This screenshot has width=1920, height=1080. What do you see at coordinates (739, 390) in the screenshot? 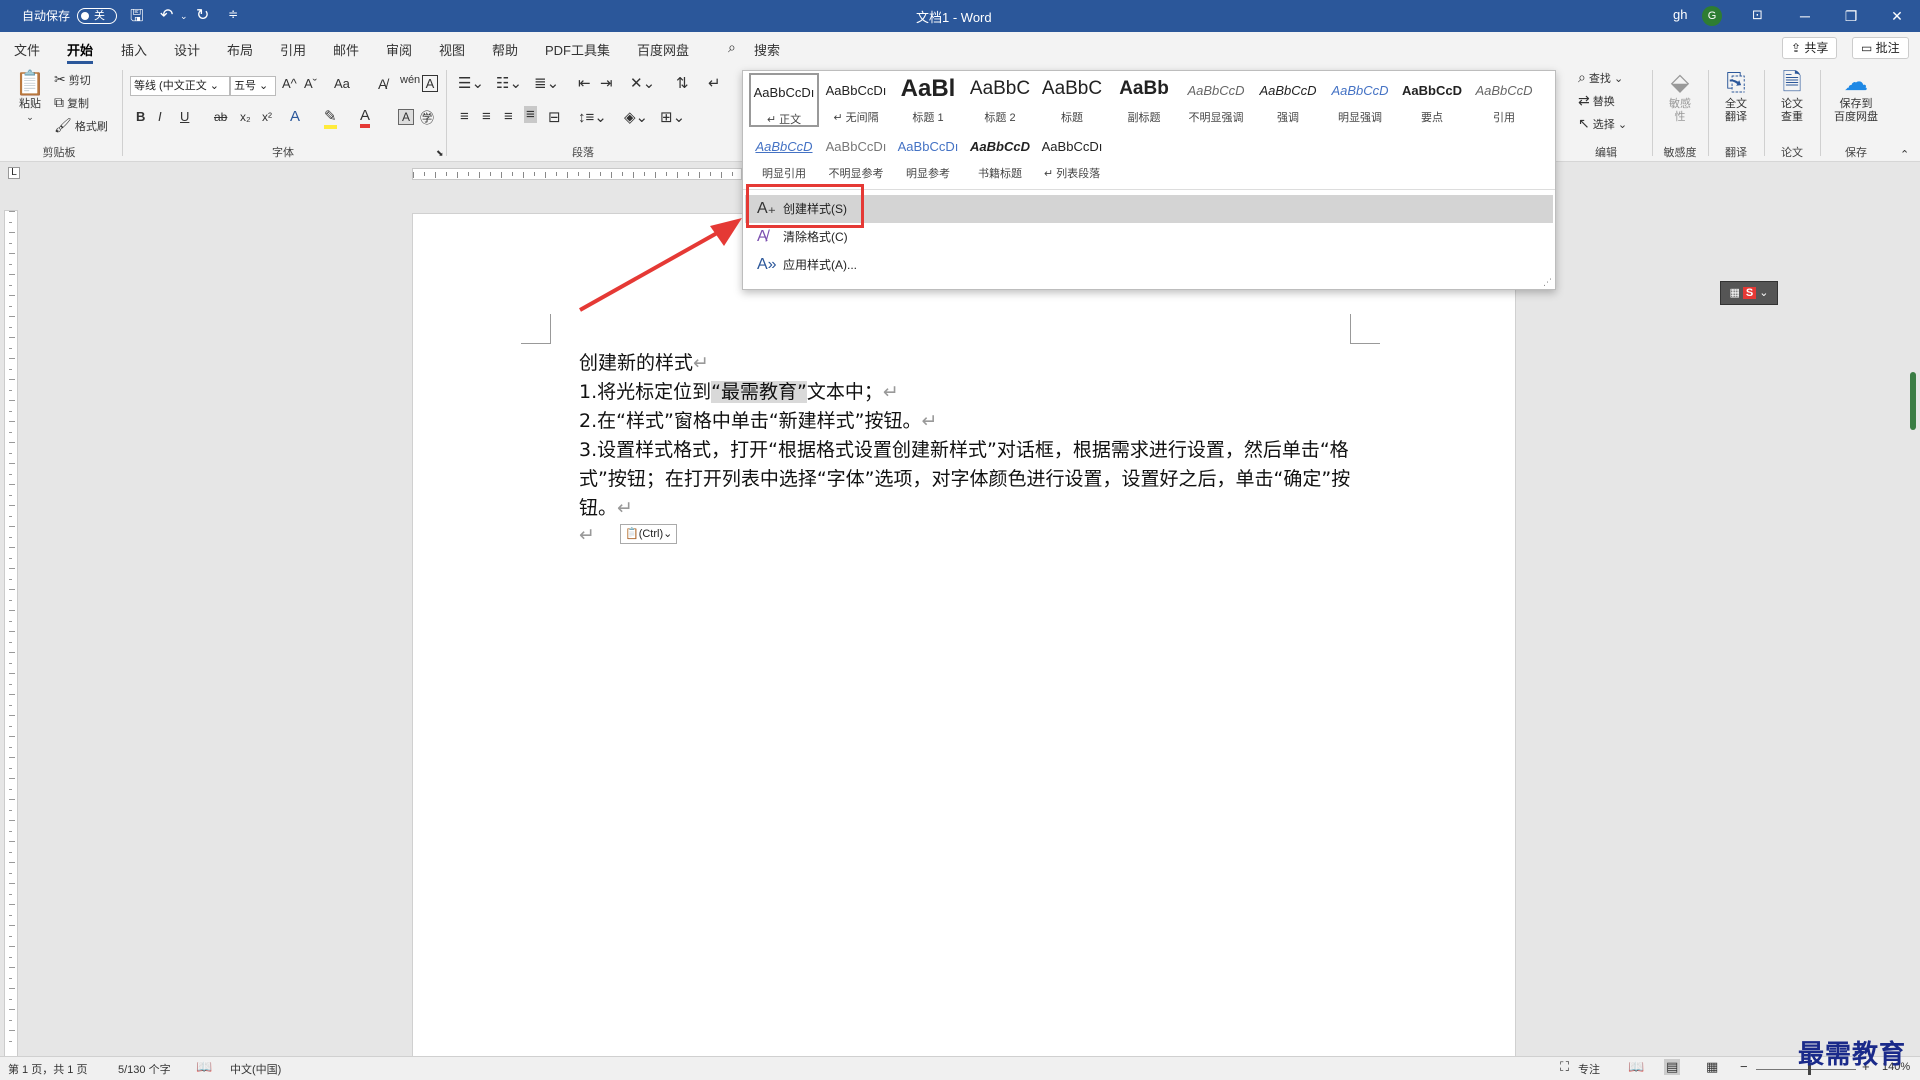
I see `document-paragraph: 1.将光标定位到“最需教育”文本中；↵` at bounding box center [739, 390].